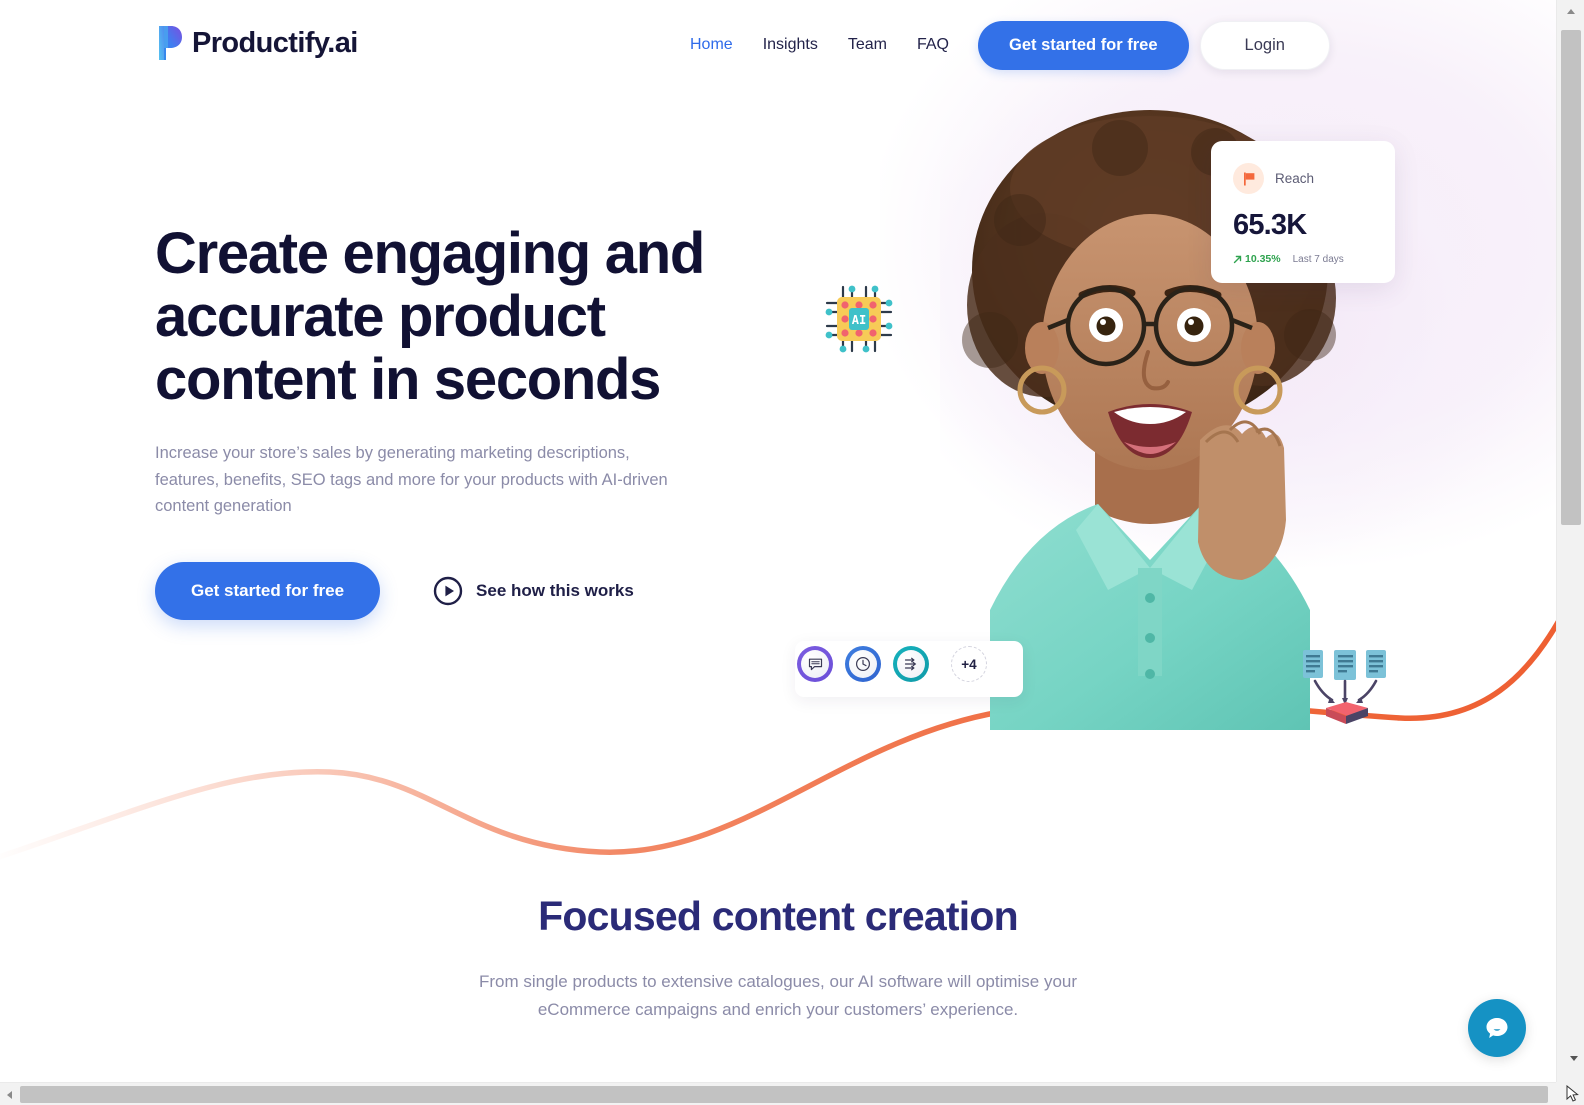  What do you see at coordinates (1318, 259) in the screenshot?
I see `stat-card-period: Last 7 days` at bounding box center [1318, 259].